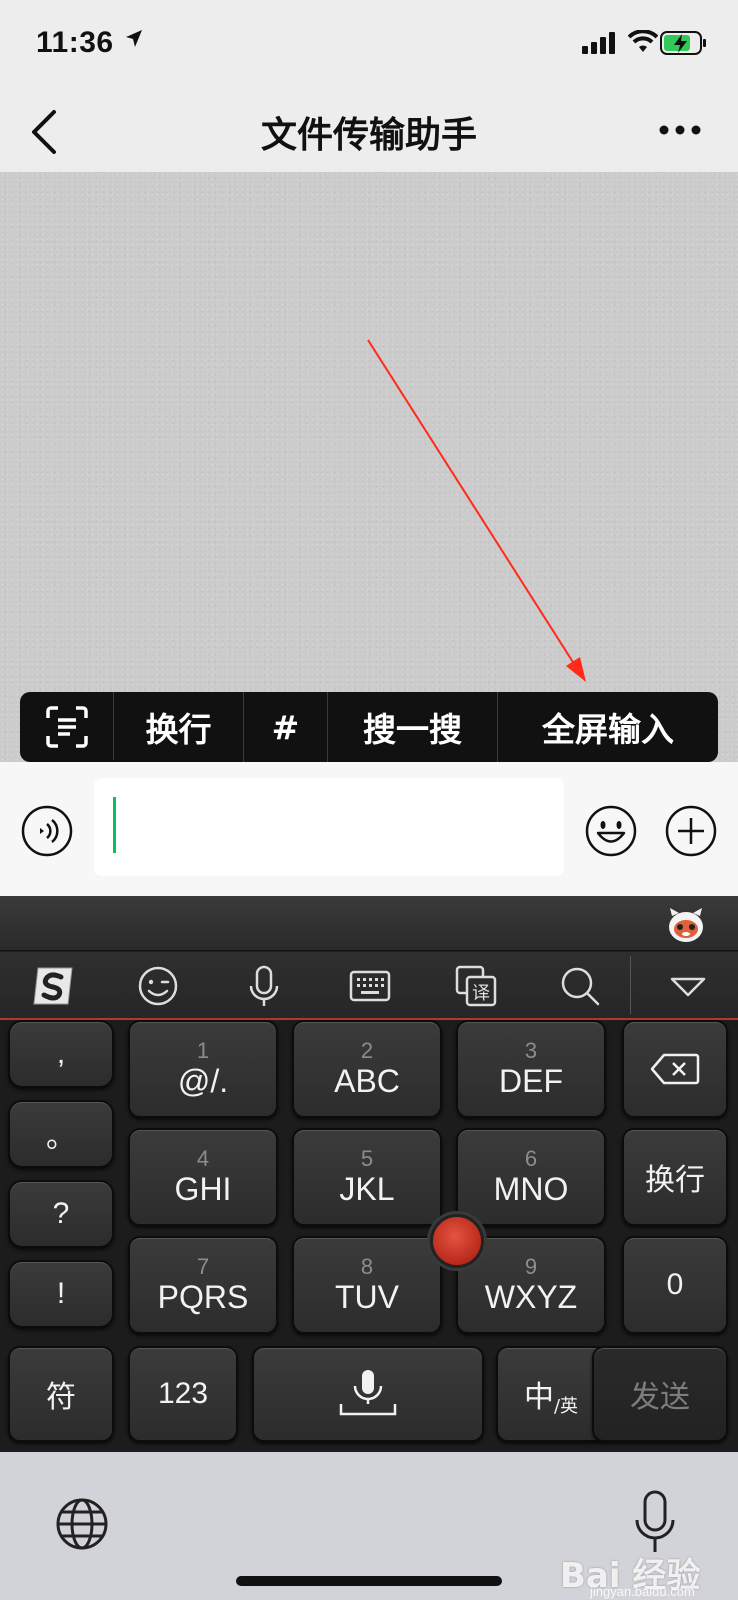 This screenshot has height=1600, width=738. Describe the element at coordinates (680, 130) in the screenshot. I see `more-options-icon` at that location.